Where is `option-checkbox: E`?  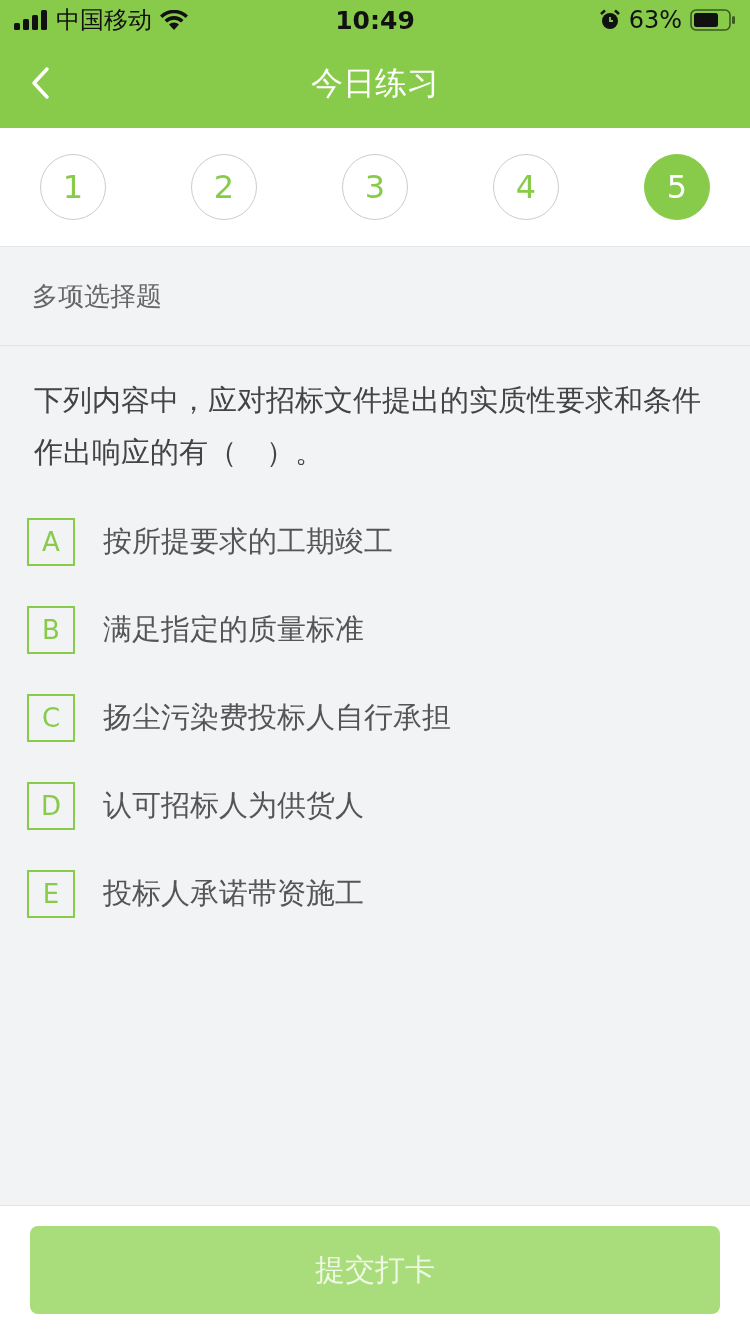
option-checkbox: E is located at coordinates (51, 894).